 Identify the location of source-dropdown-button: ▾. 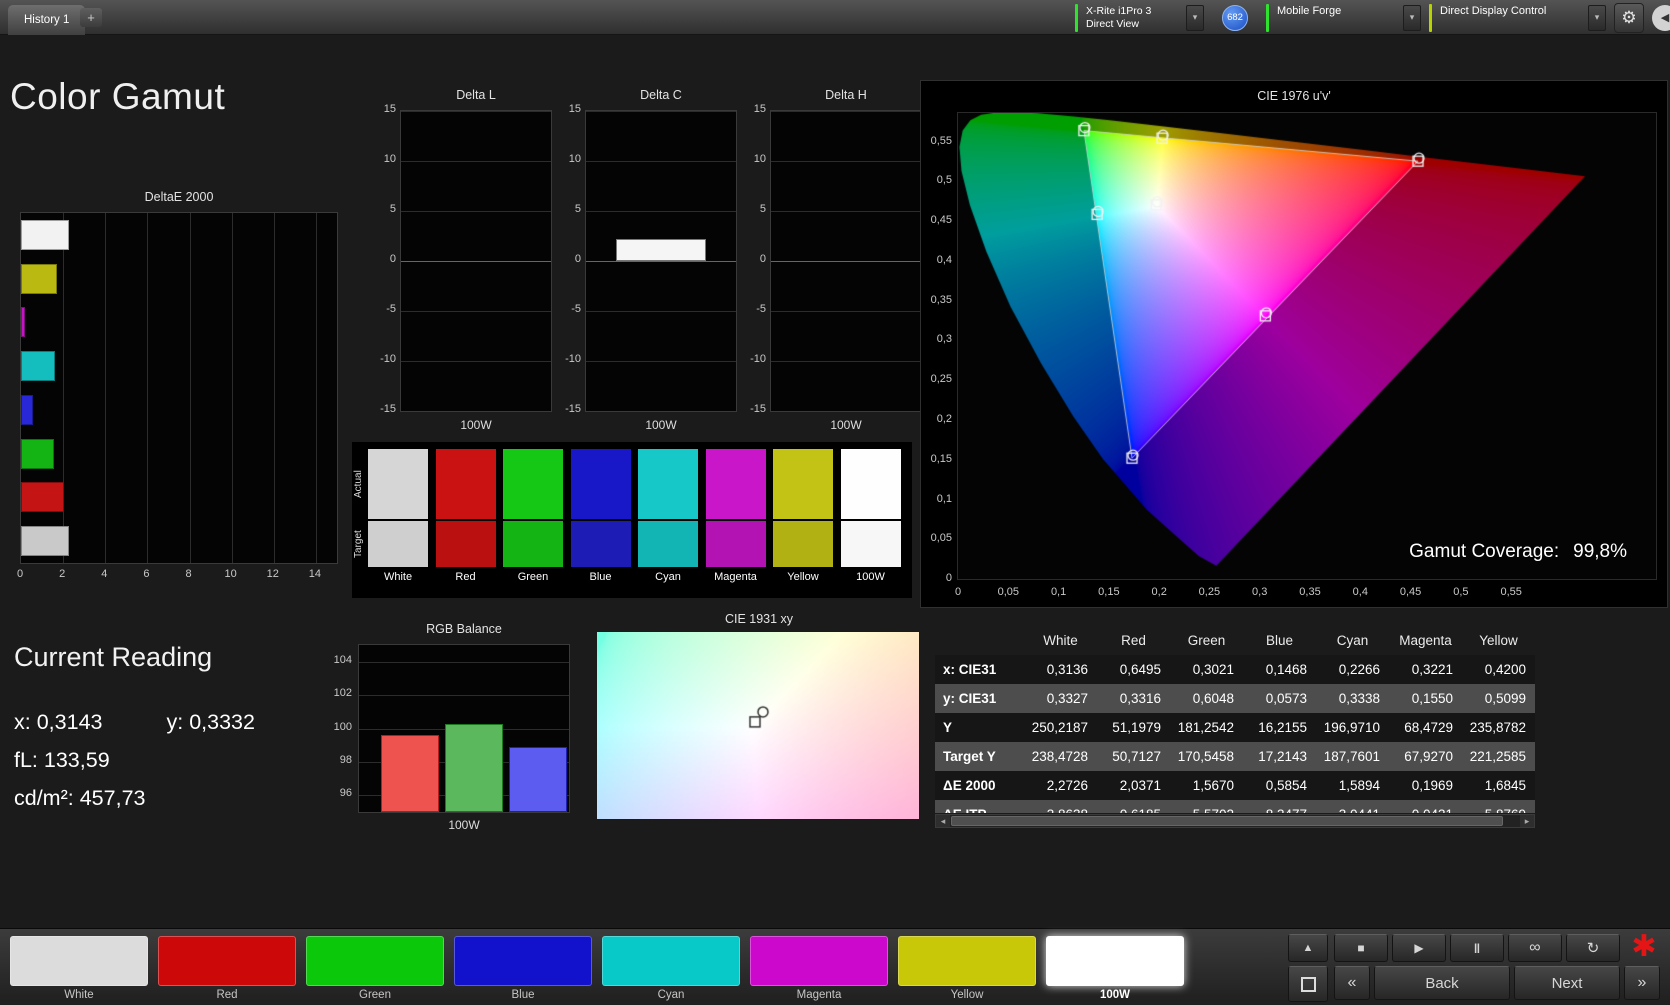
(1412, 17).